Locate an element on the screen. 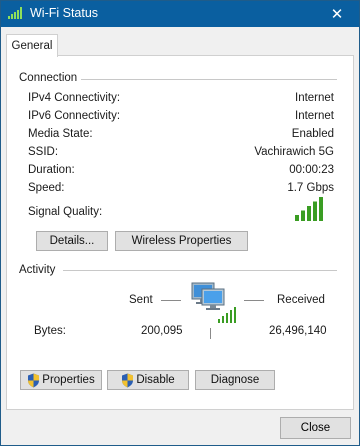 This screenshot has height=446, width=360. received-label: Received is located at coordinates (301, 300).